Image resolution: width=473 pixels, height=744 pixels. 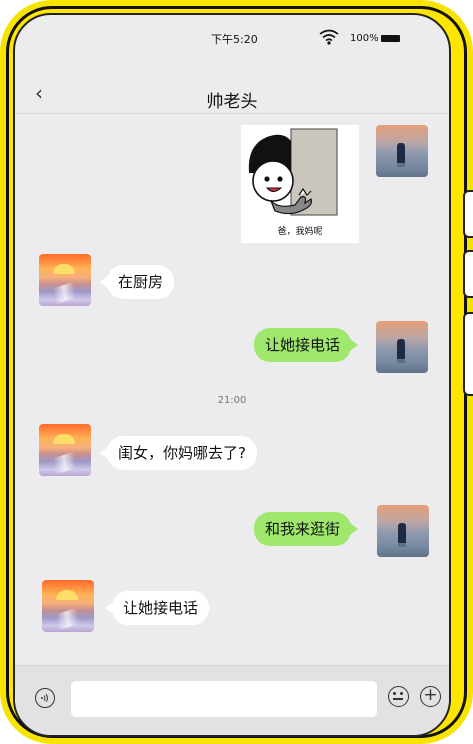 I want to click on emoji-icon, so click(x=398, y=696).